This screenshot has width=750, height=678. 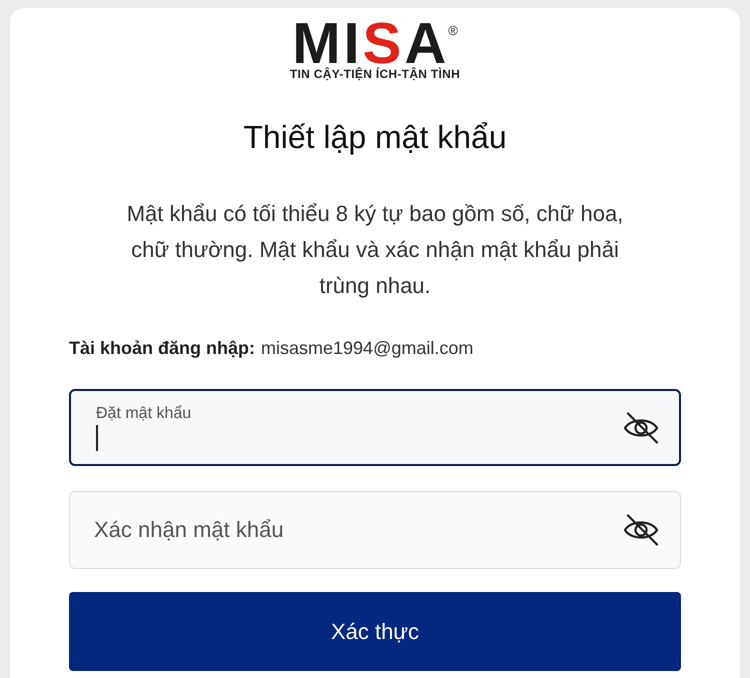 I want to click on text-cursor-icon, so click(x=97, y=438).